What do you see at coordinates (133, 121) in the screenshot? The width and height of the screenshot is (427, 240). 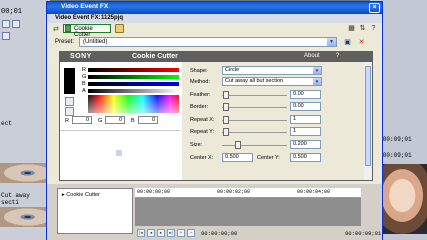 I see `b-label: B` at bounding box center [133, 121].